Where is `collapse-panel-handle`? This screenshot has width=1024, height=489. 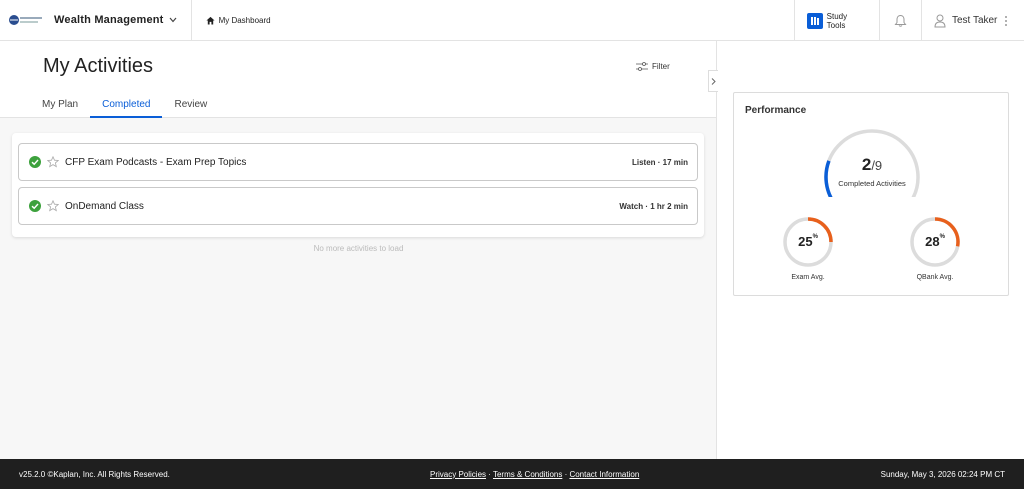 collapse-panel-handle is located at coordinates (713, 81).